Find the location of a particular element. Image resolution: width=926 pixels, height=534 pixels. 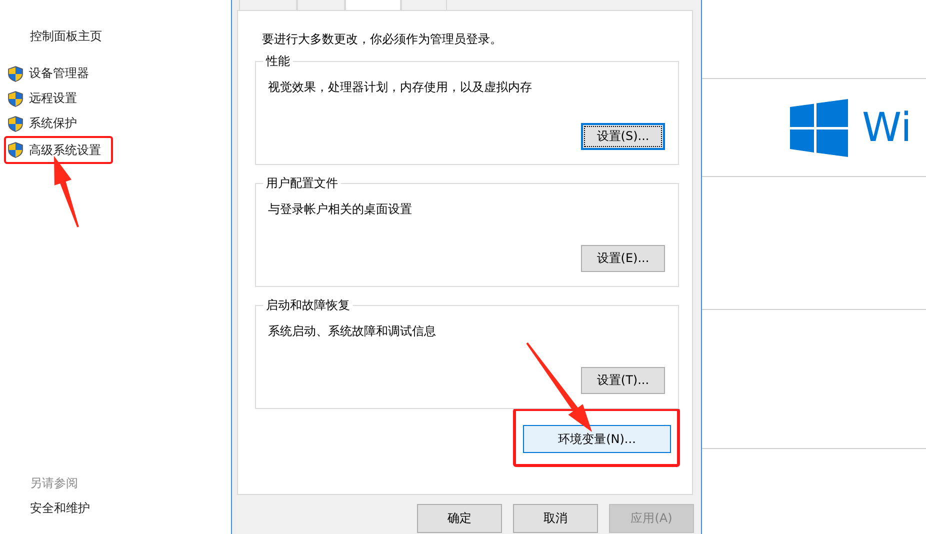

sidebar-link: 系统保护 is located at coordinates (43, 123).